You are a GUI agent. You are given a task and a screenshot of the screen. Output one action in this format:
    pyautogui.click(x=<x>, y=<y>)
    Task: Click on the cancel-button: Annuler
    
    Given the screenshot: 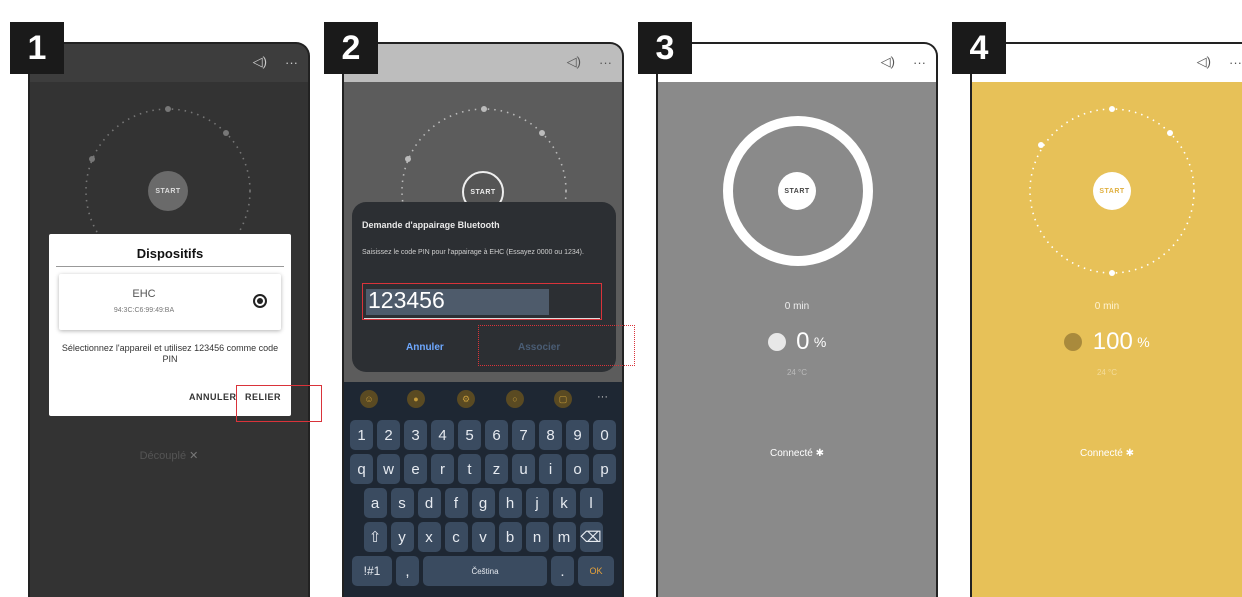 What is the action you would take?
    pyautogui.click(x=425, y=347)
    